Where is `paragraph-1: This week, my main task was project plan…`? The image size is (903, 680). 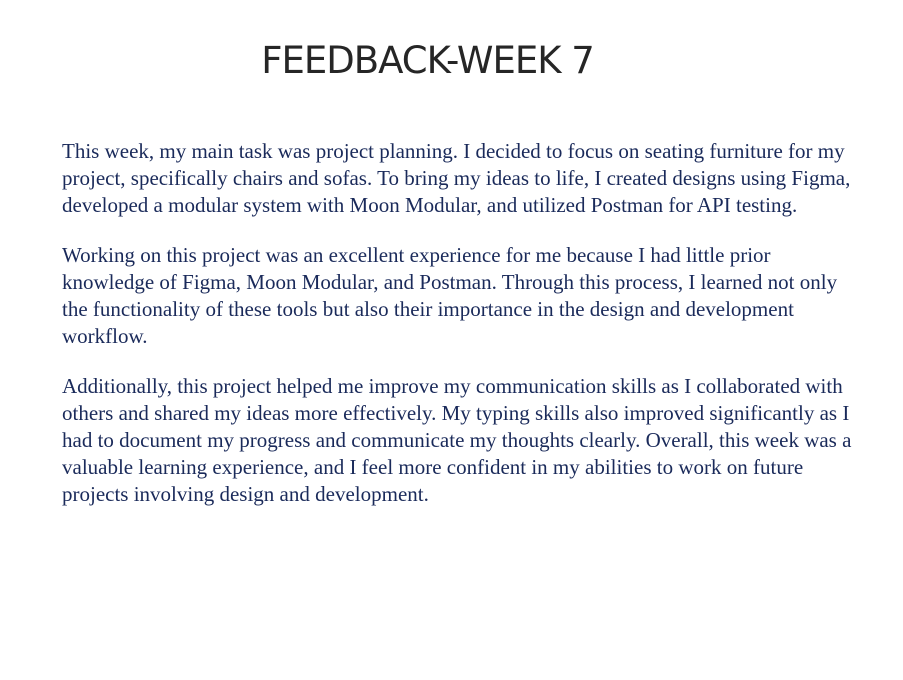 paragraph-1: This week, my main task was project plan… is located at coordinates (456, 178).